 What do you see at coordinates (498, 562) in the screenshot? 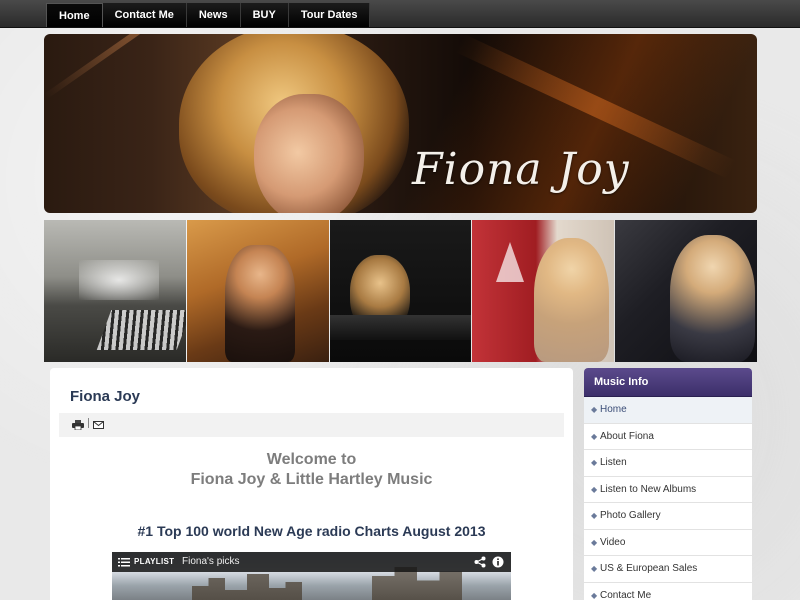
I see `info-icon` at bounding box center [498, 562].